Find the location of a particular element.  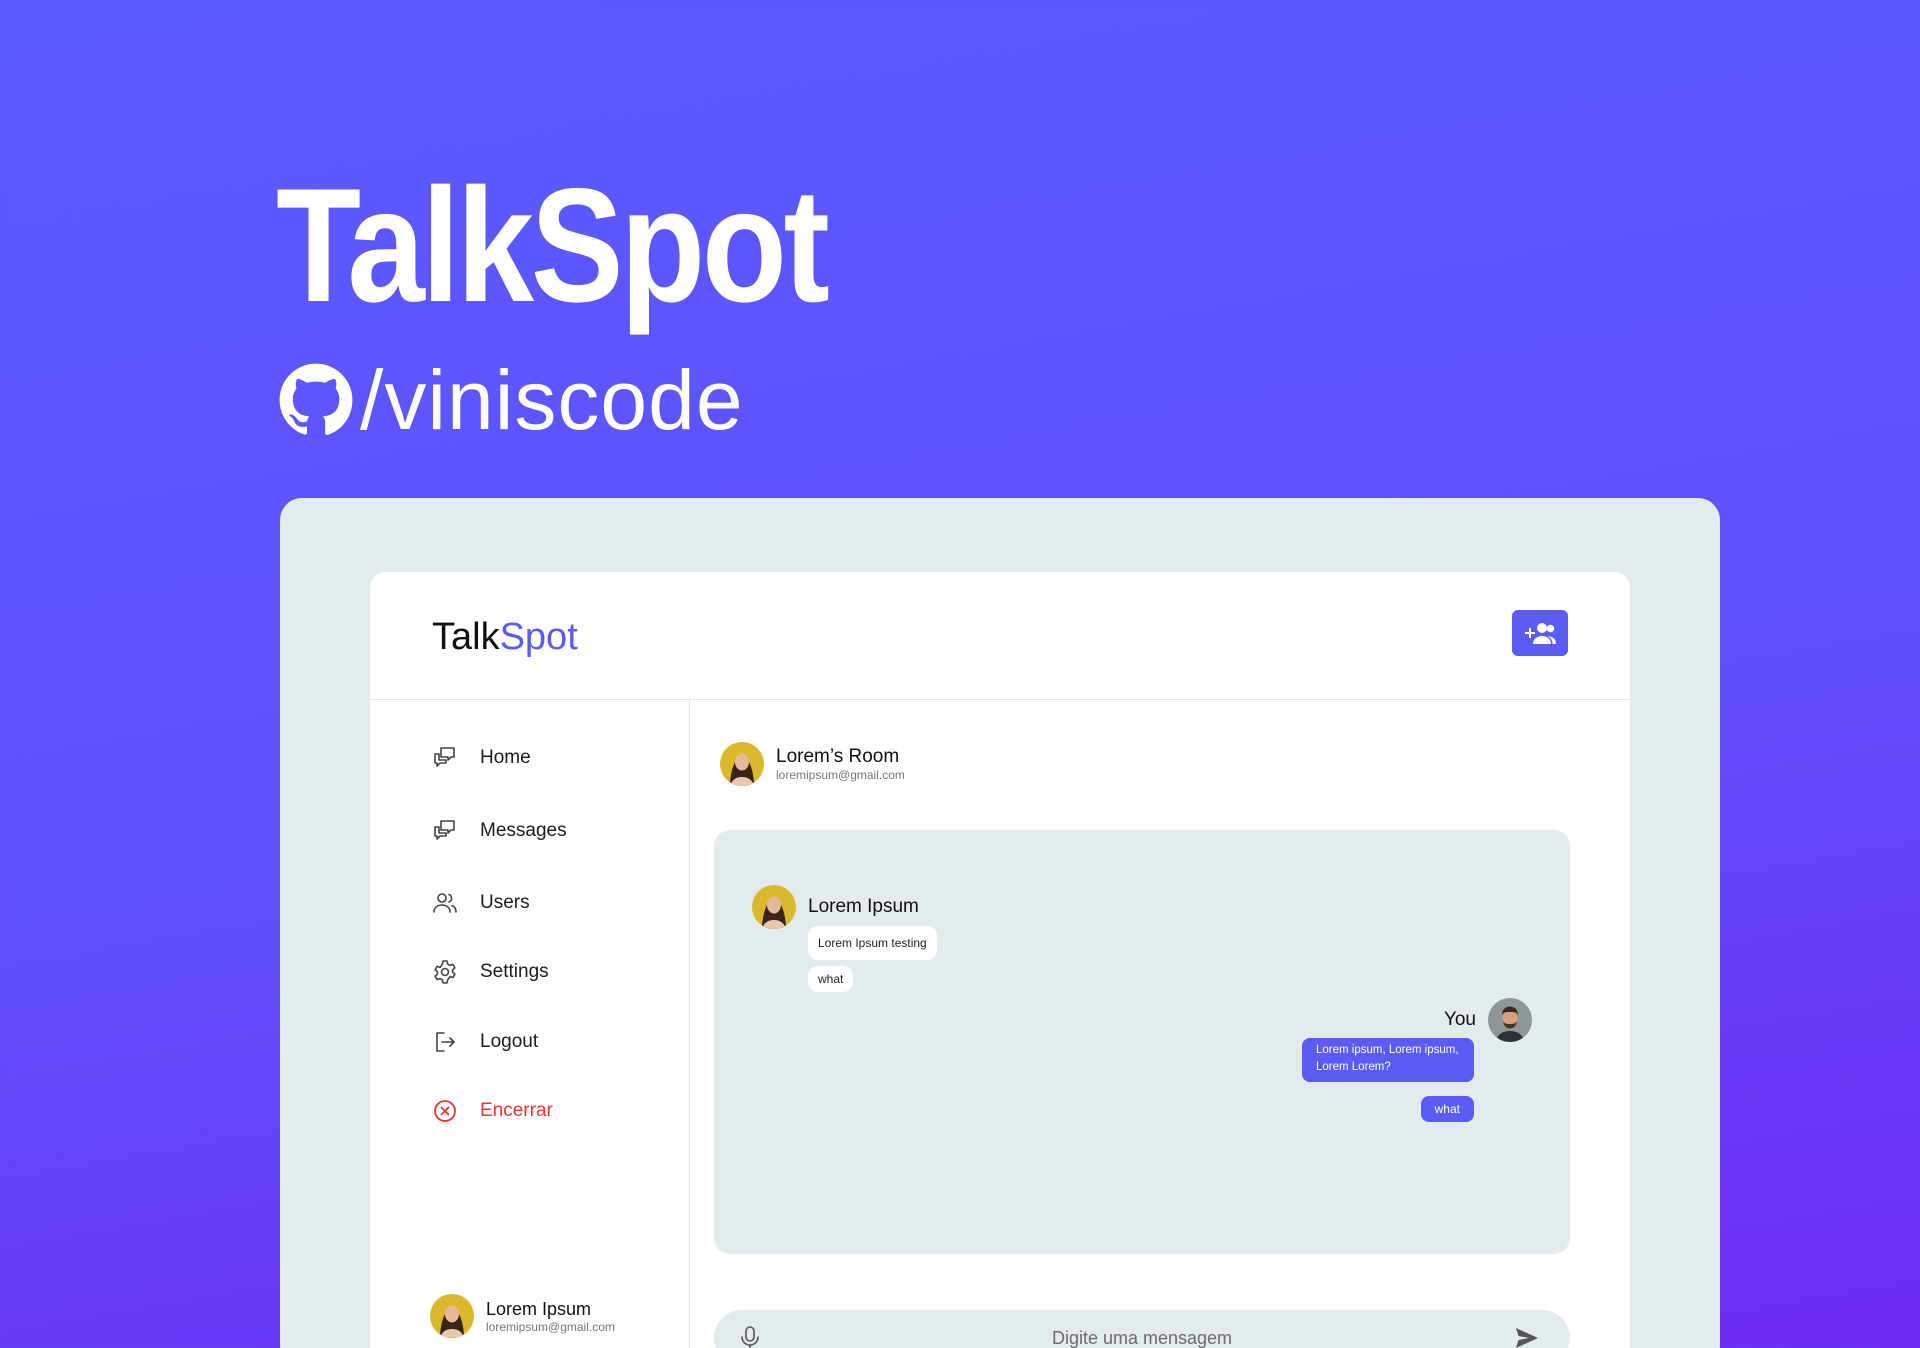

group-add-icon is located at coordinates (1540, 633).